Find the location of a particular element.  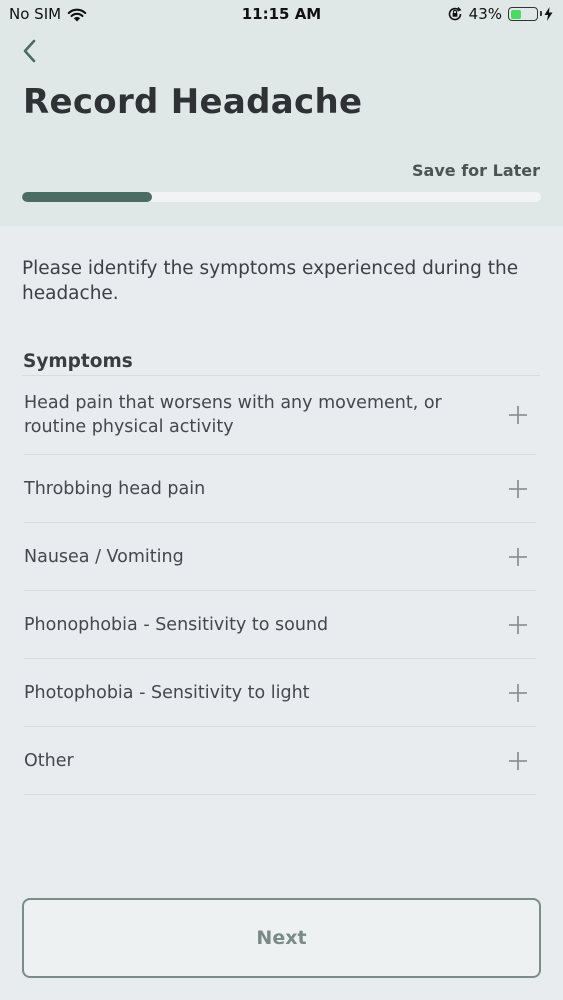

symptom-row-phonophobia: Phonophobia - Sensitivity to sound is located at coordinates (280, 625).